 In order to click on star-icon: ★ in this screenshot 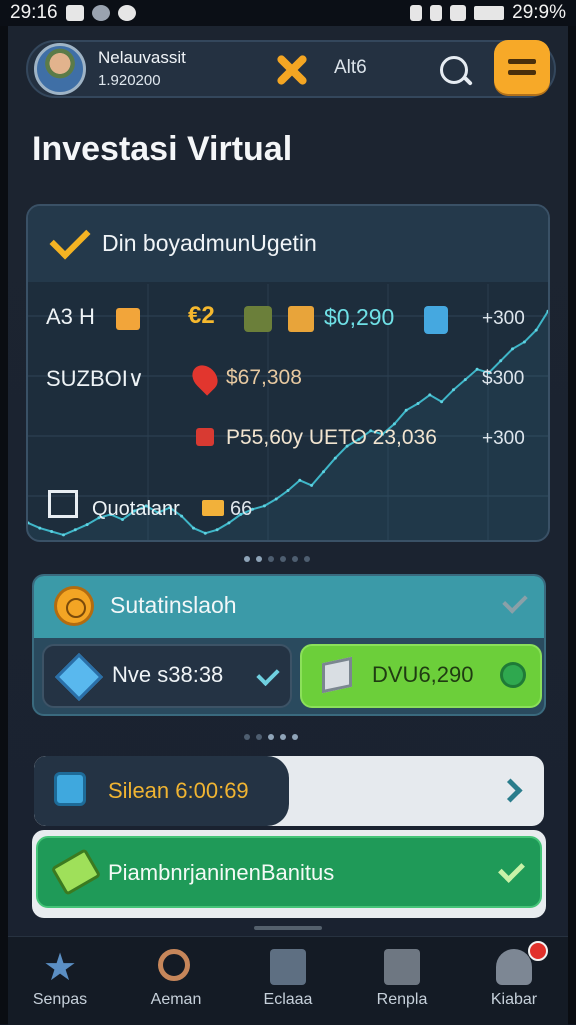, I will do `click(60, 967)`.